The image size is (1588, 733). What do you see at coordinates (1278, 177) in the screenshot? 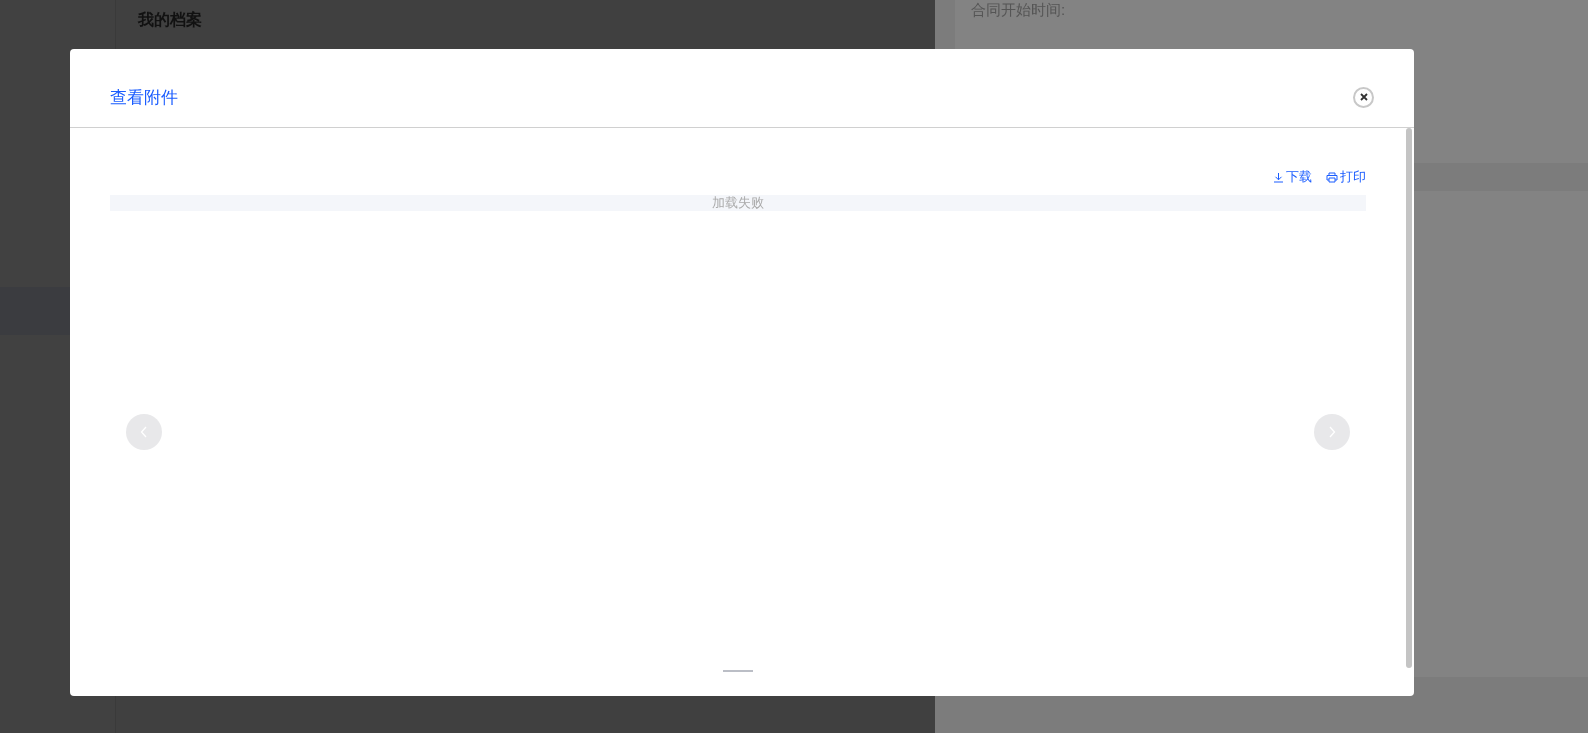
I see `download-icon` at bounding box center [1278, 177].